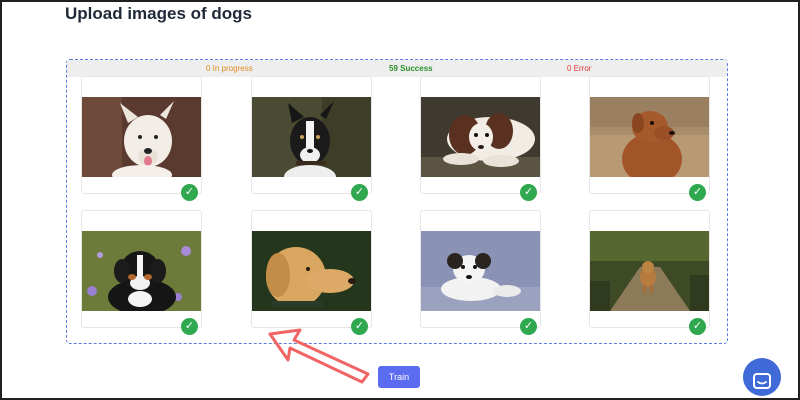  Describe the element at coordinates (229, 68) in the screenshot. I see `in-progress-count: 0 In progress` at that location.